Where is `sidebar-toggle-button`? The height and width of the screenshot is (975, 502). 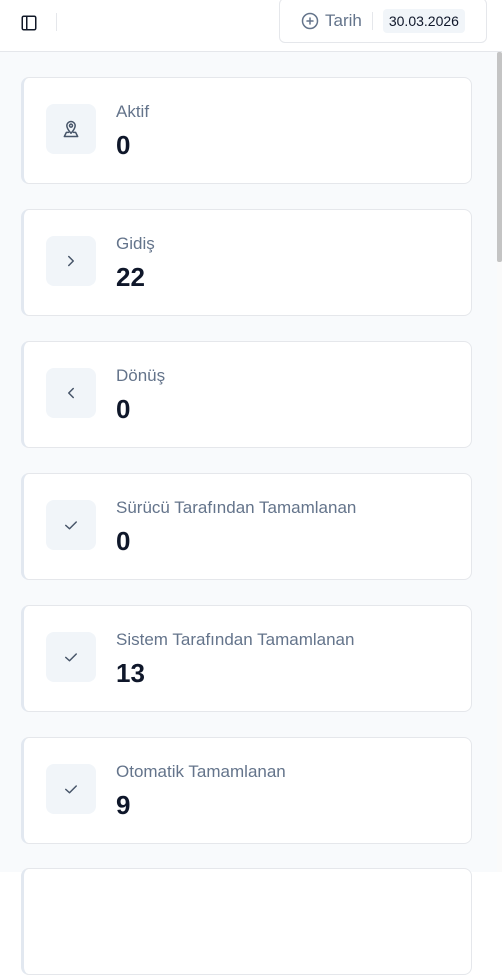 sidebar-toggle-button is located at coordinates (29, 23).